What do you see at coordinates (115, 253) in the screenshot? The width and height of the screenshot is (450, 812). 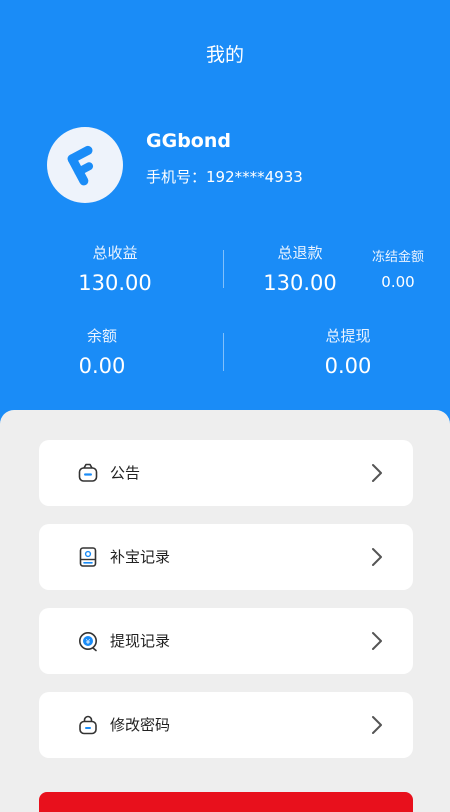 I see `total-income-label: 总收益` at bounding box center [115, 253].